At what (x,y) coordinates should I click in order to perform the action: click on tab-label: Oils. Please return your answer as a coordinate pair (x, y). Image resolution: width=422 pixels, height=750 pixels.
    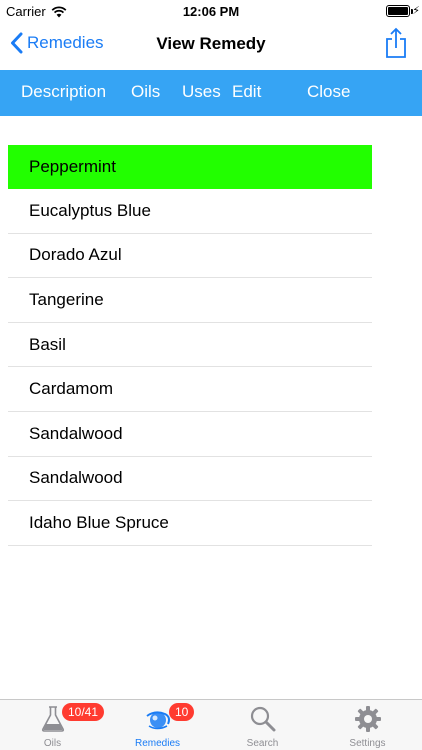
    Looking at the image, I should click on (52, 743).